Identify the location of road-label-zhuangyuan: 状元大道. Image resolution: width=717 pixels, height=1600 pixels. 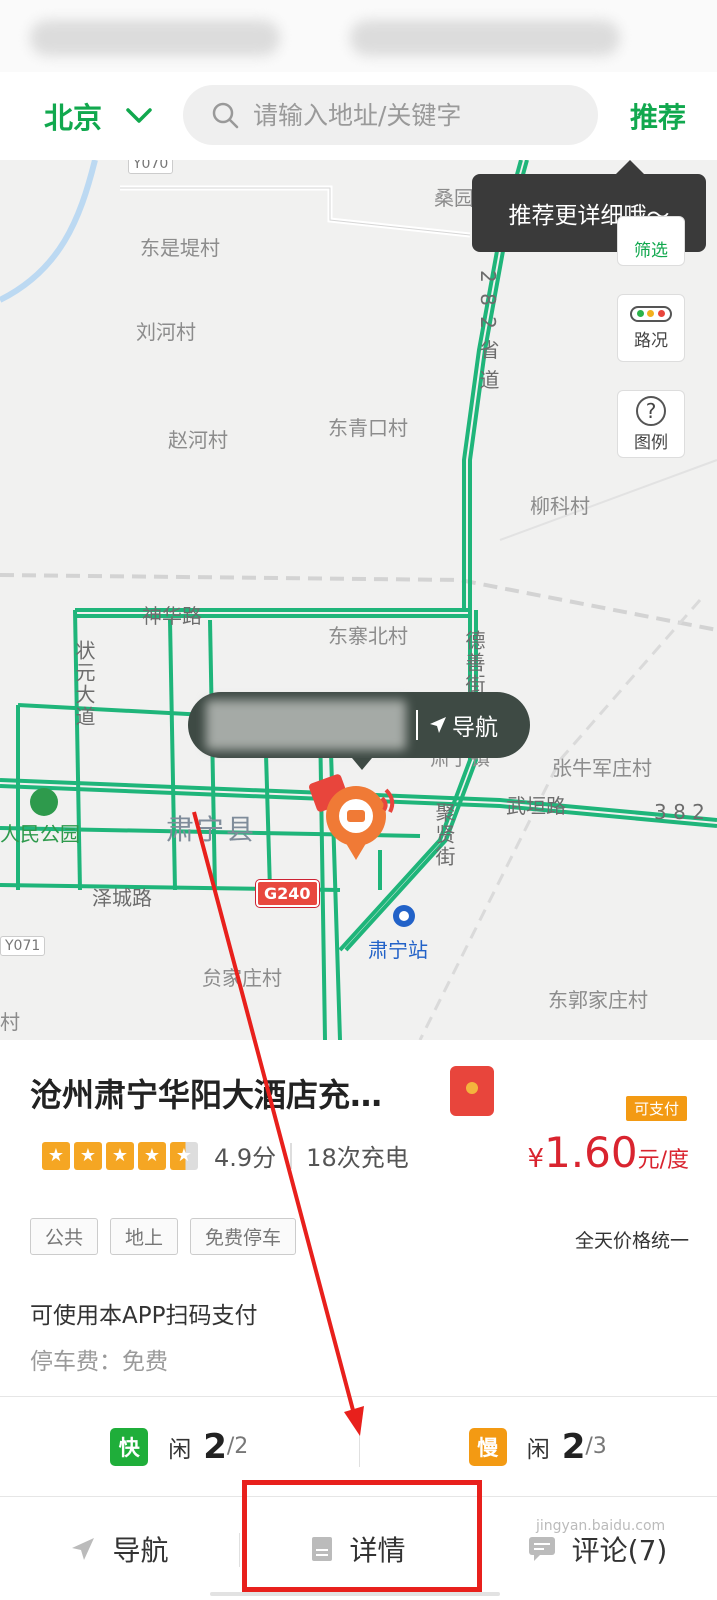
(84, 684).